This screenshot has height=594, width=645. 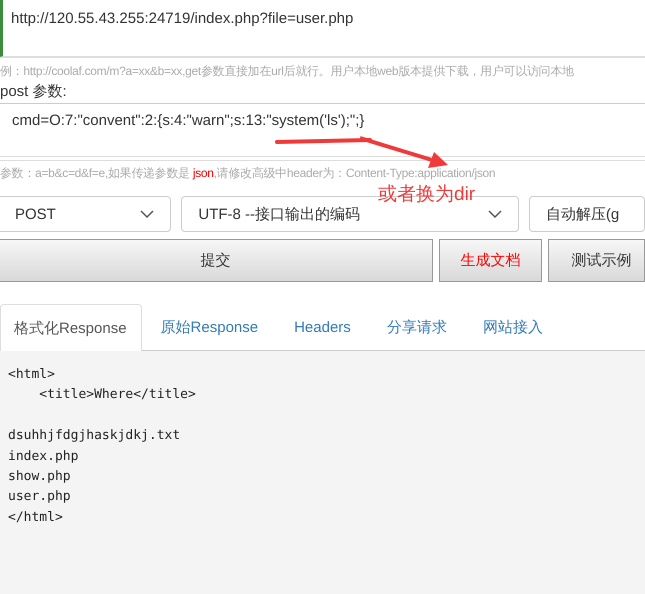 I want to click on code-line: show.php, so click(x=40, y=477).